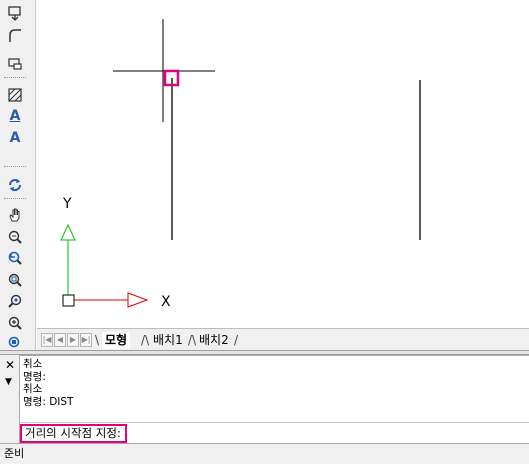 The width and height of the screenshot is (529, 464). What do you see at coordinates (116, 340) in the screenshot?
I see `tab-model: 모형` at bounding box center [116, 340].